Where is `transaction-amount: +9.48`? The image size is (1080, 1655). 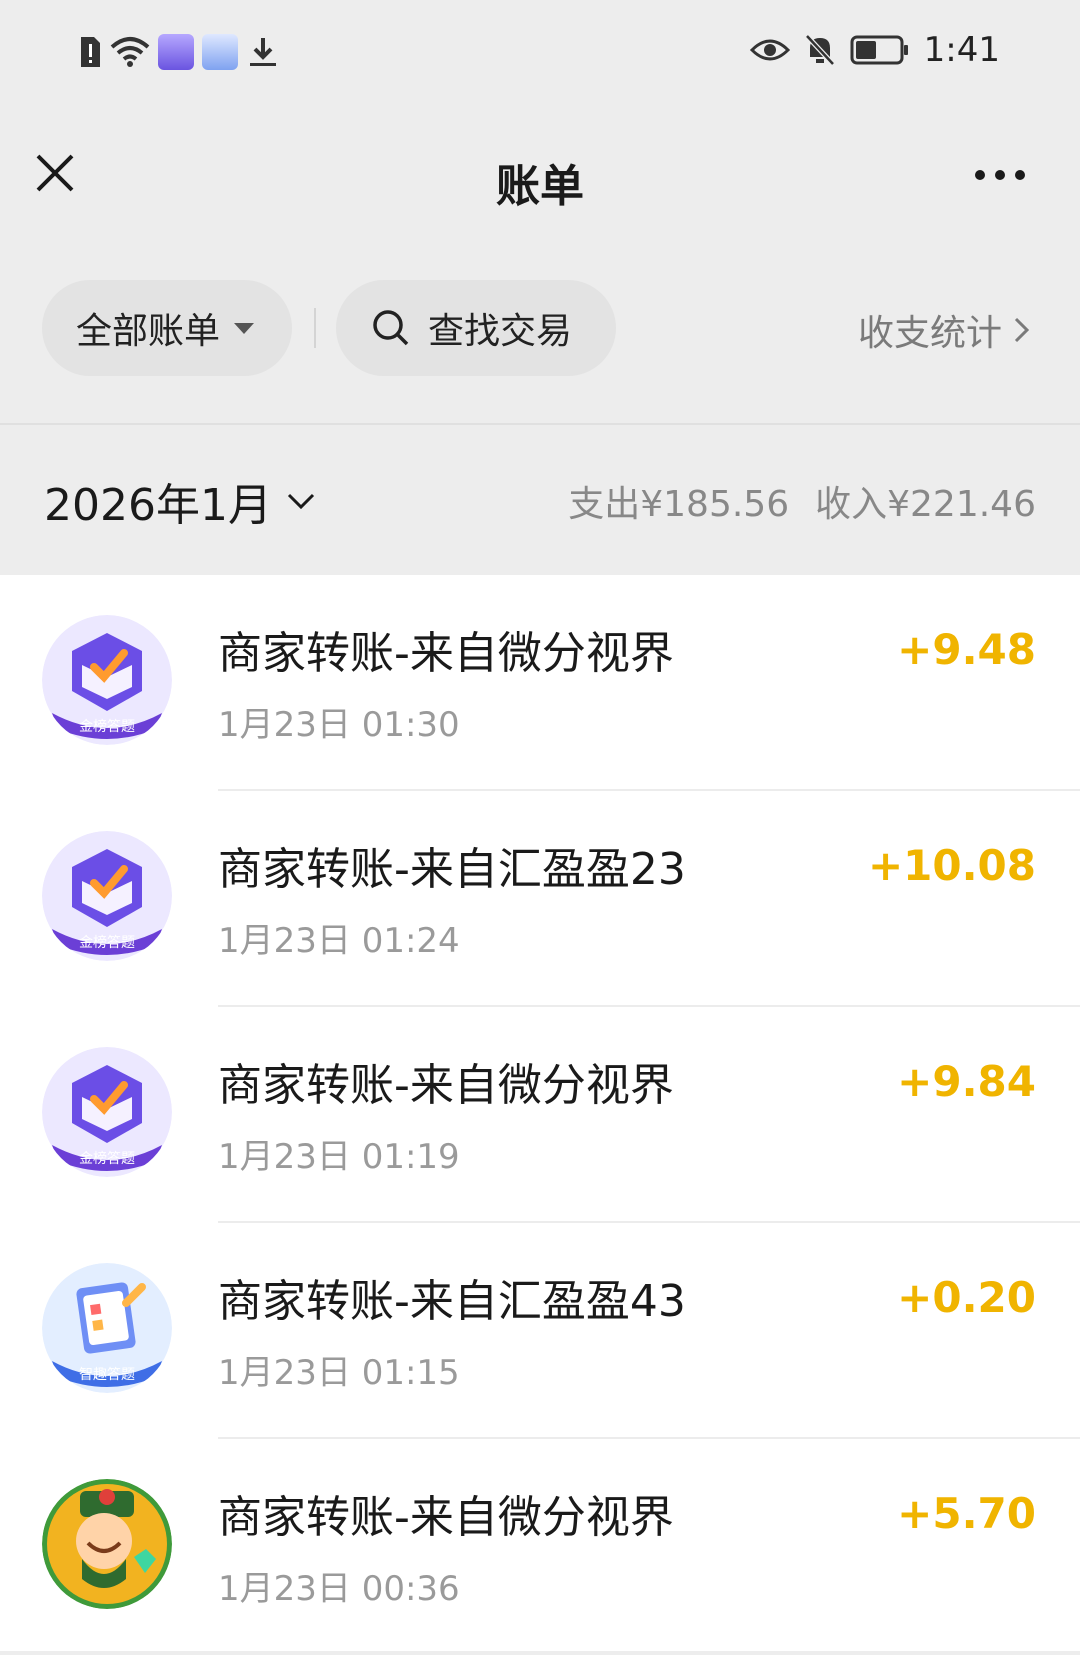
transaction-amount: +9.48 is located at coordinates (966, 649).